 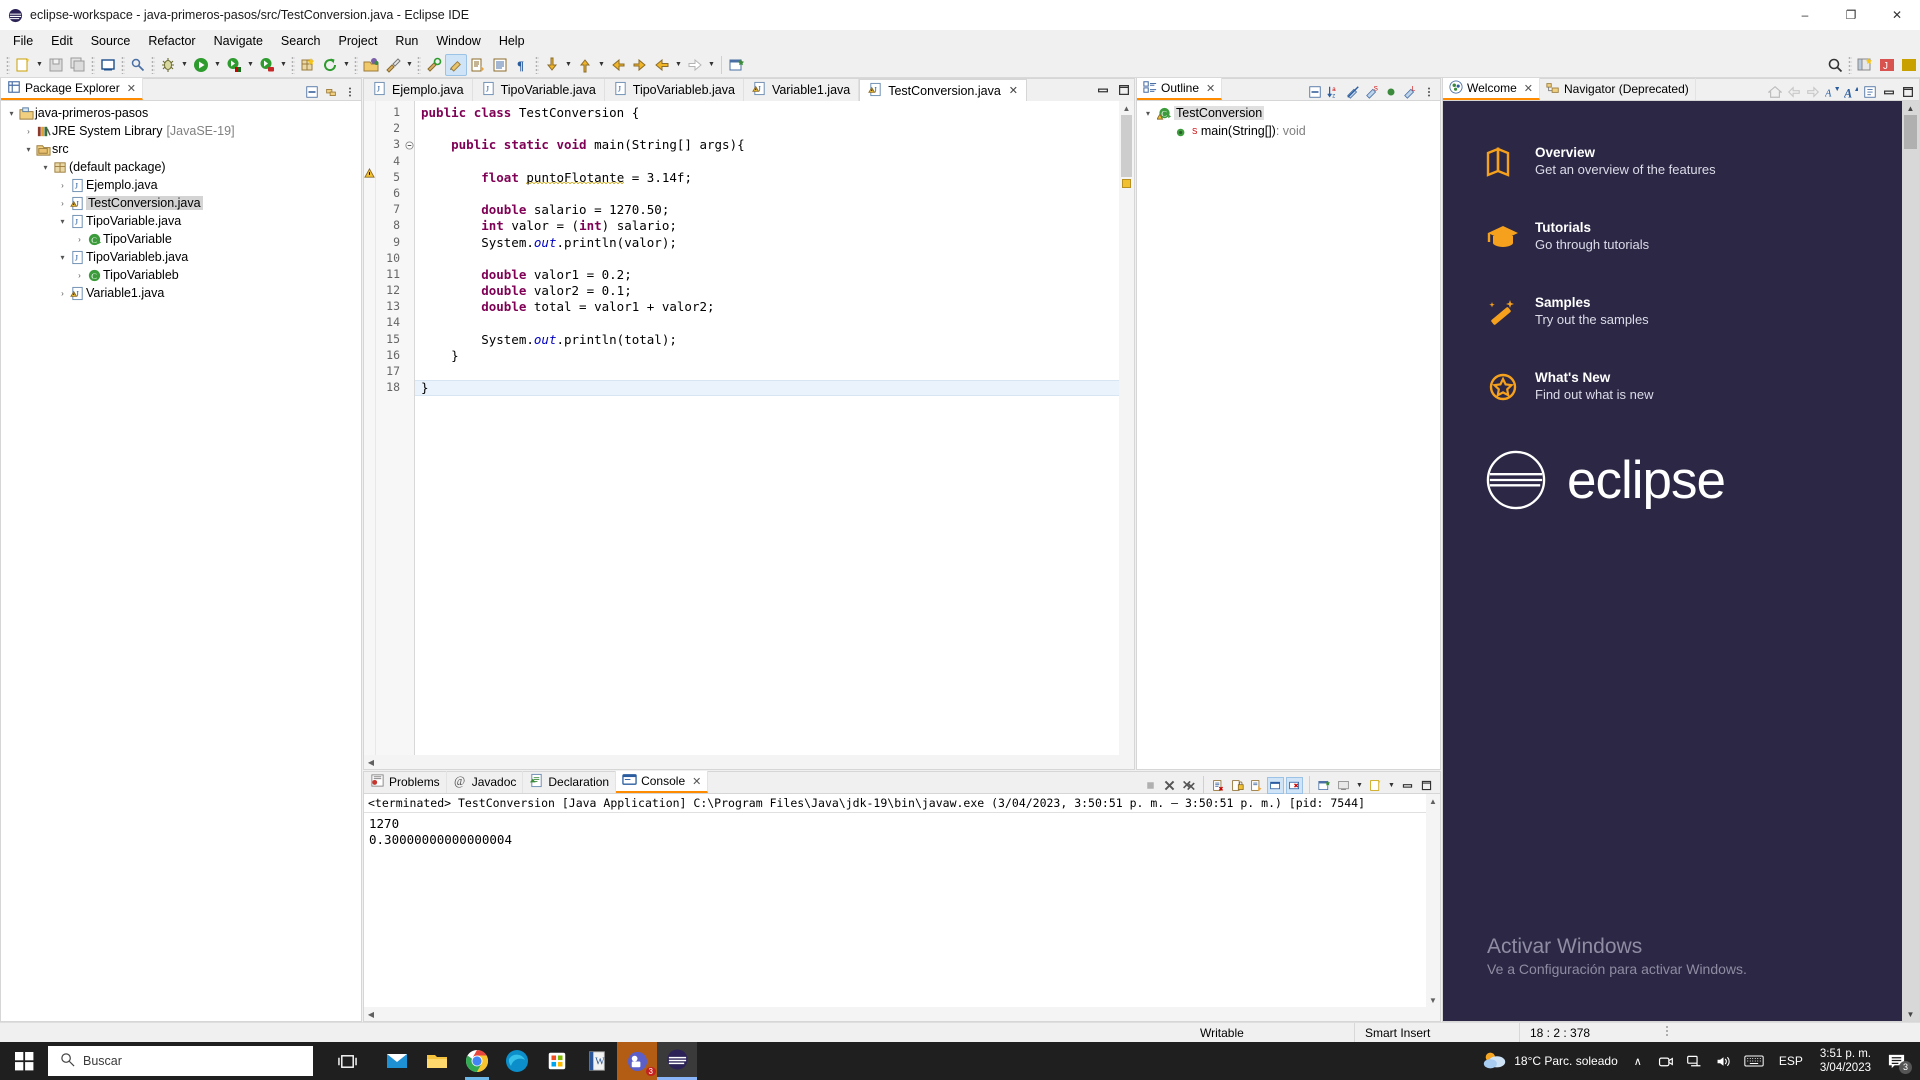 I want to click on outline-tree: ▾ C TestConversion S main(String[]) : void, so click(x=1288, y=120).